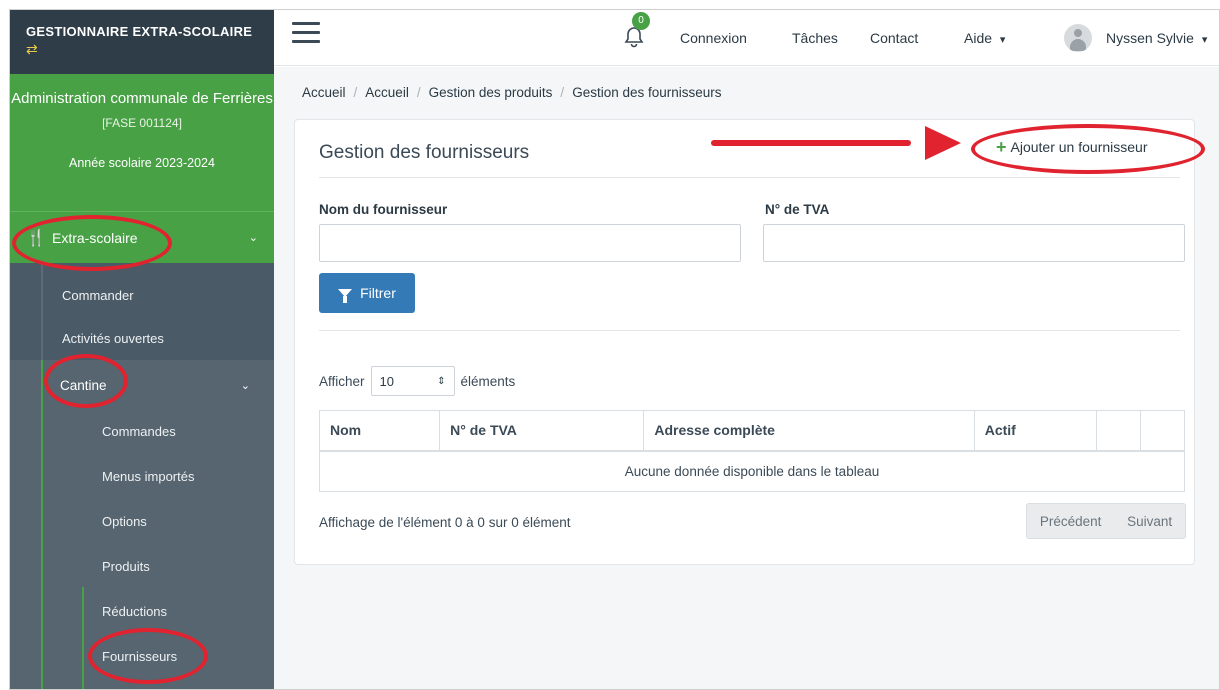 Image resolution: width=1220 pixels, height=690 pixels. I want to click on sidebar-item-options: Options, so click(124, 521).